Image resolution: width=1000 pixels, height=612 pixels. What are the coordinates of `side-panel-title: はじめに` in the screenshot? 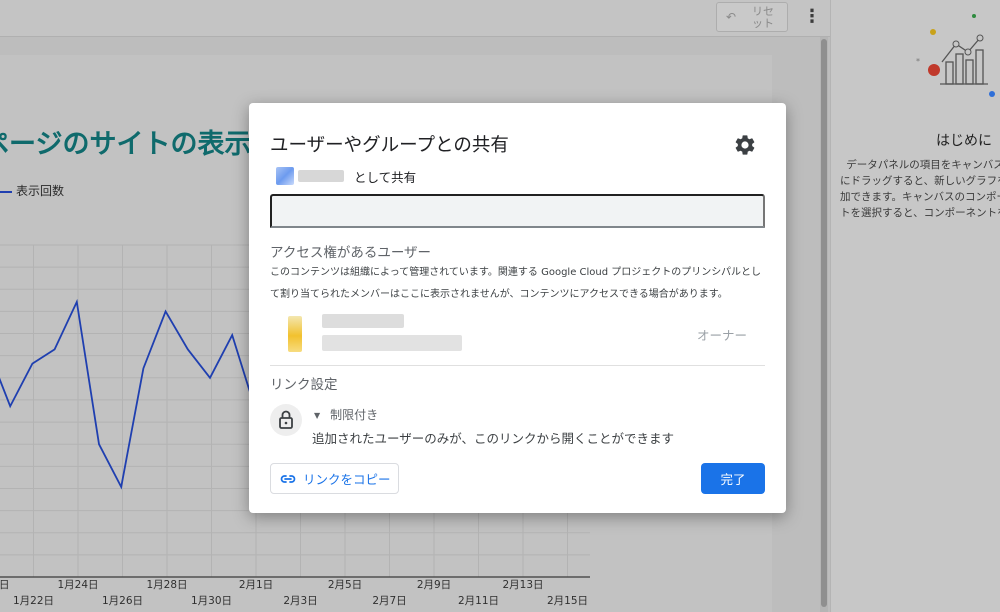 It's located at (964, 141).